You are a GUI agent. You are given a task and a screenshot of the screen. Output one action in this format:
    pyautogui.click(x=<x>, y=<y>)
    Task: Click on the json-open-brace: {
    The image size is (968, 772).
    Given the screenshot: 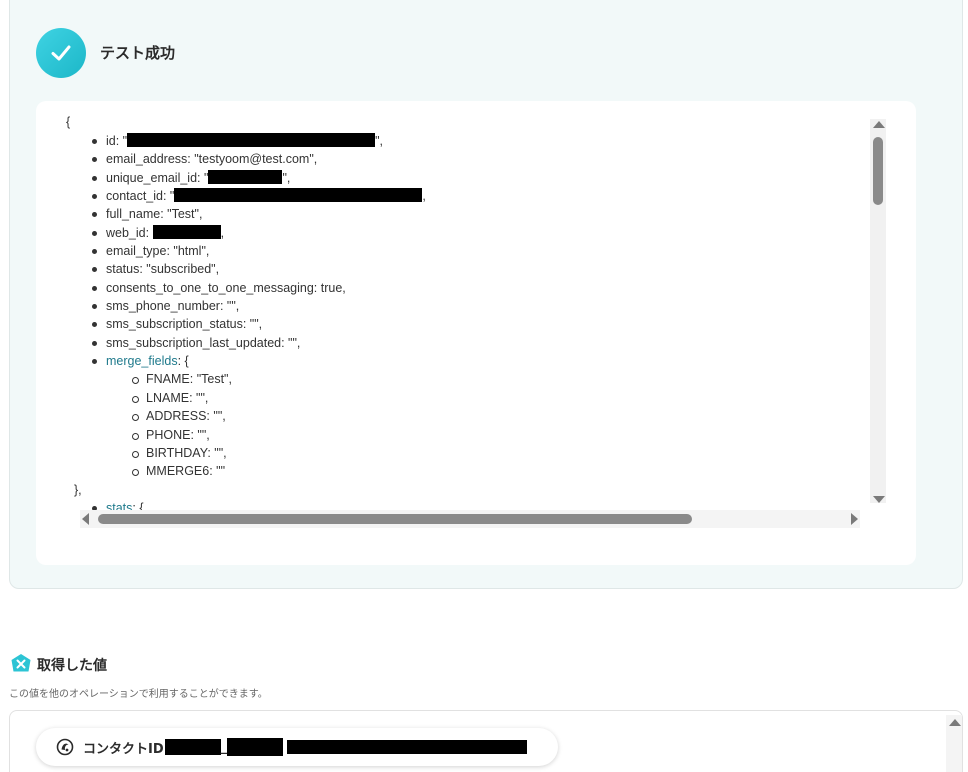 What is the action you would take?
    pyautogui.click(x=68, y=122)
    